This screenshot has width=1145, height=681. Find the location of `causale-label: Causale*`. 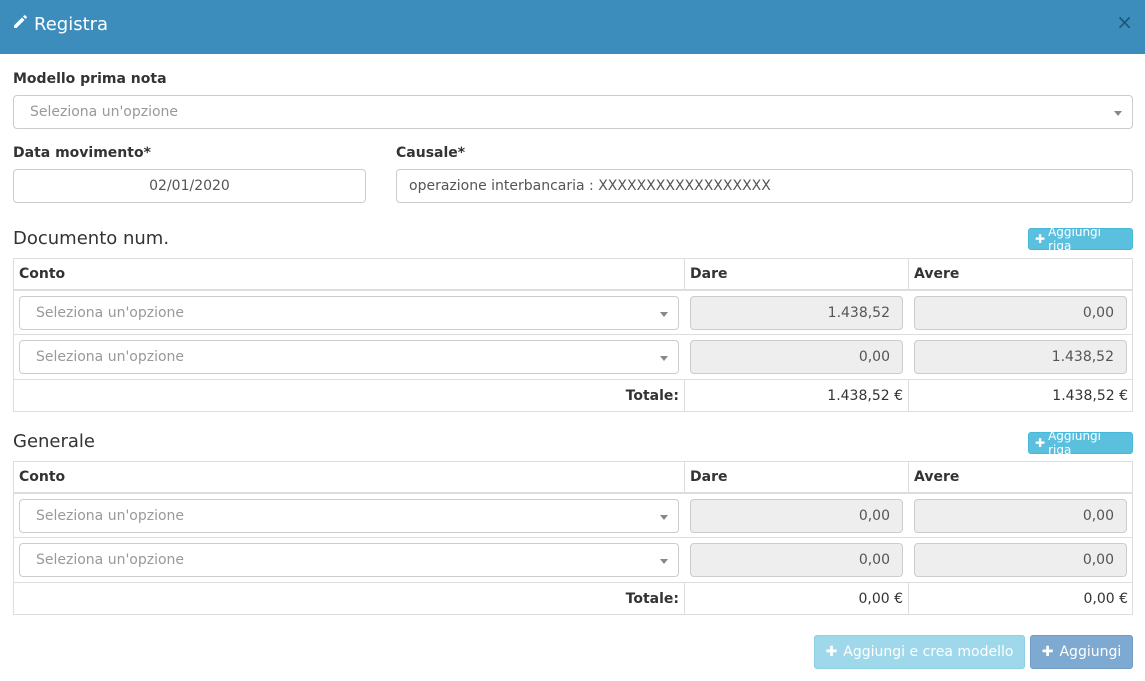

causale-label: Causale* is located at coordinates (431, 153).